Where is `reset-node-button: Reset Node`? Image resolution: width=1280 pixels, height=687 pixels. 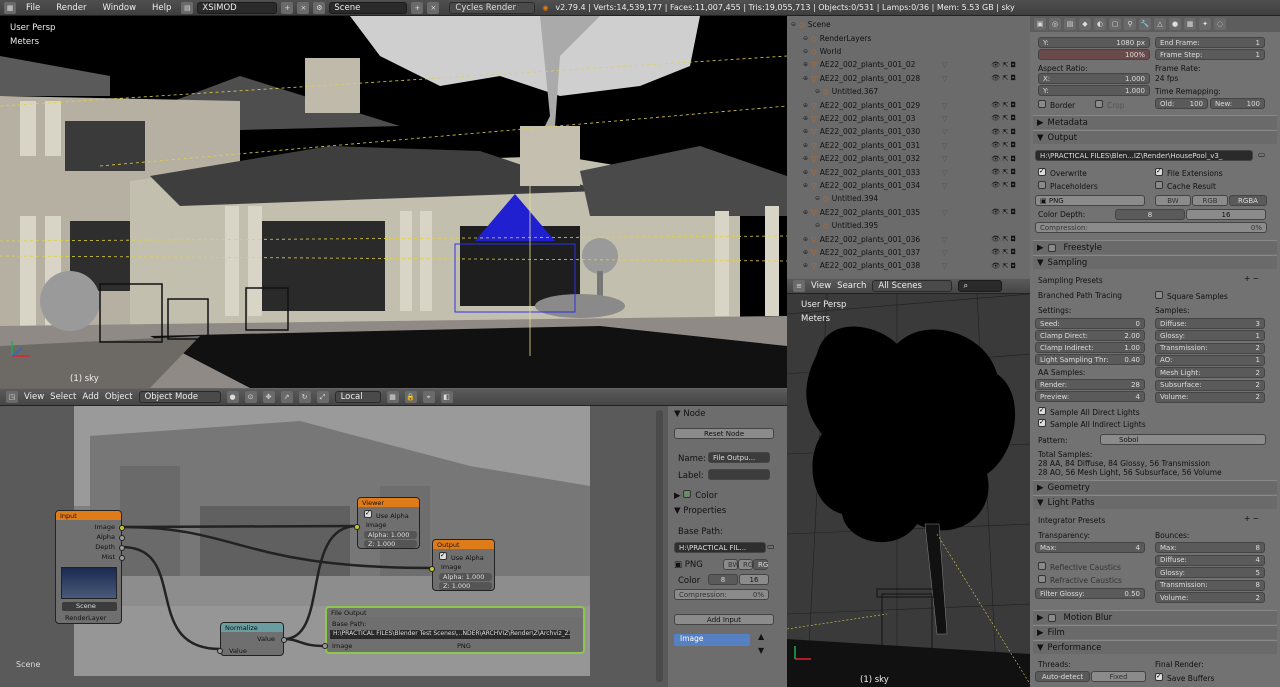
reset-node-button: Reset Node is located at coordinates (724, 433).